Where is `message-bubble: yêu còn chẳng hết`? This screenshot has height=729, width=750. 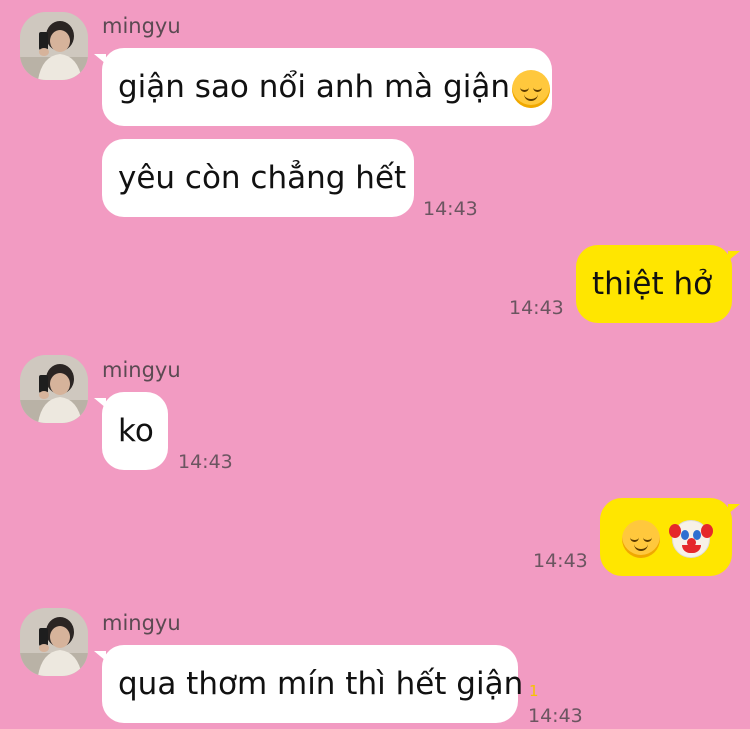 message-bubble: yêu còn chẳng hết is located at coordinates (258, 178).